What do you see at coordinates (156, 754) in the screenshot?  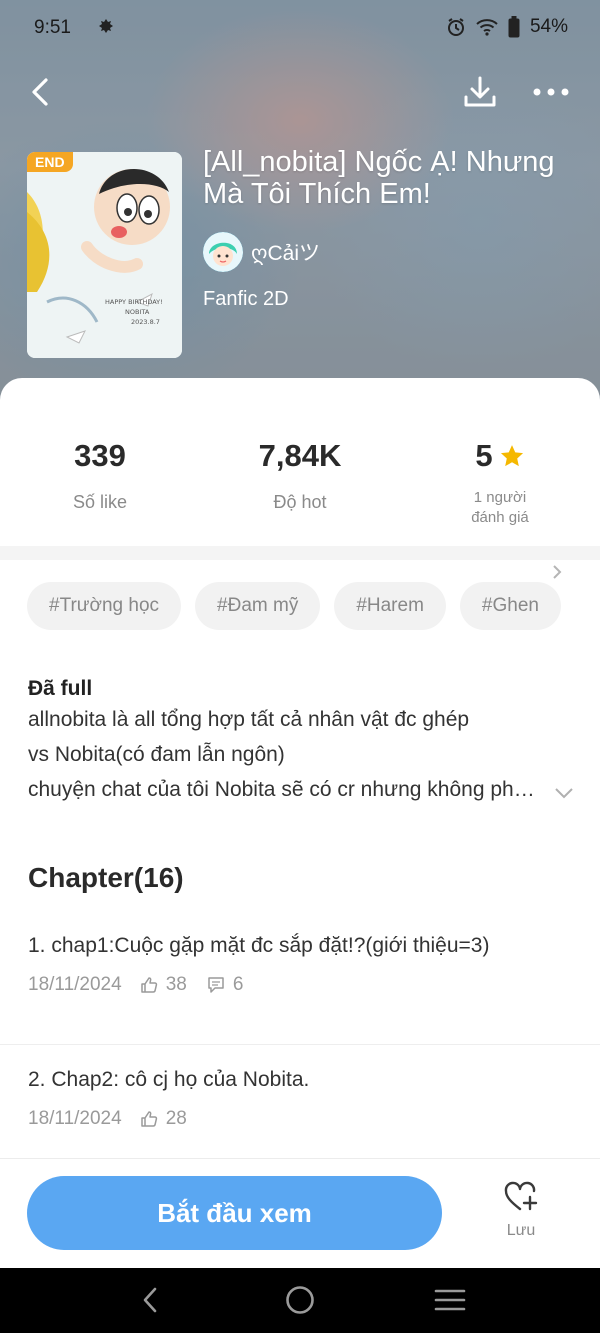 I see `description-line: vs Nobita(có đam lẫn ngôn)` at bounding box center [156, 754].